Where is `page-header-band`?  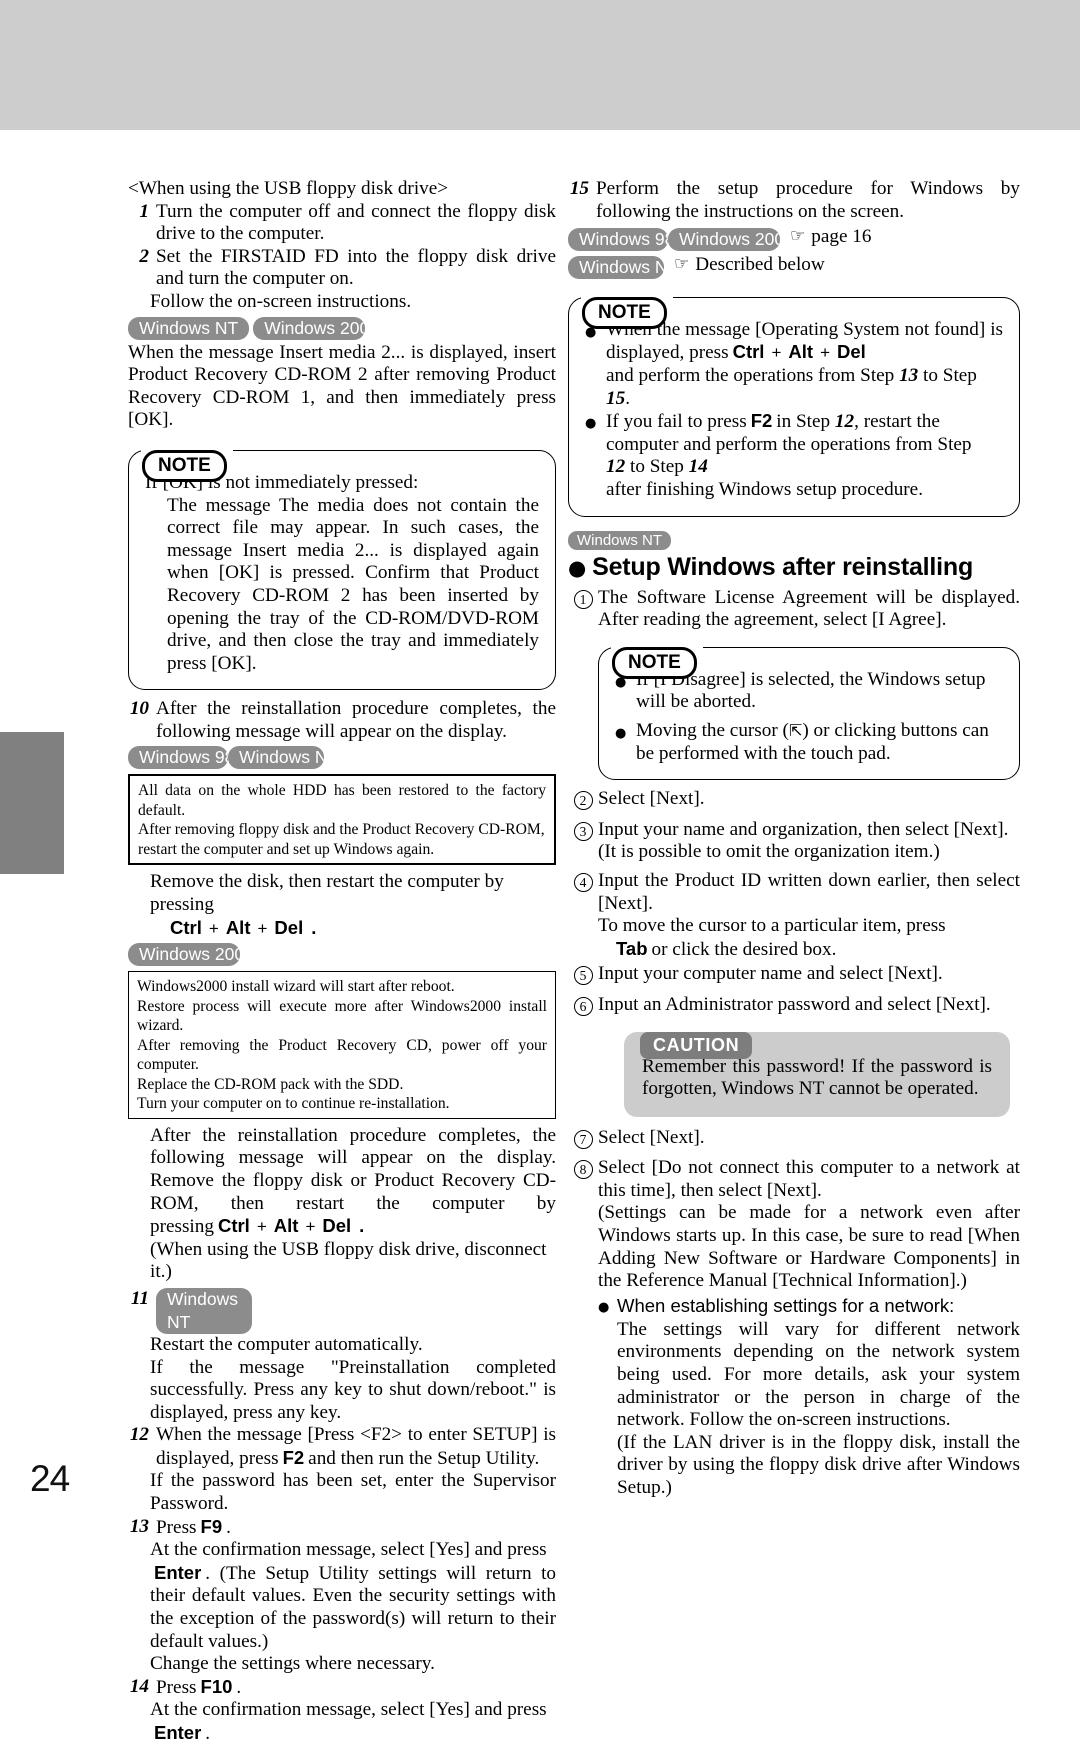
page-header-band is located at coordinates (540, 65).